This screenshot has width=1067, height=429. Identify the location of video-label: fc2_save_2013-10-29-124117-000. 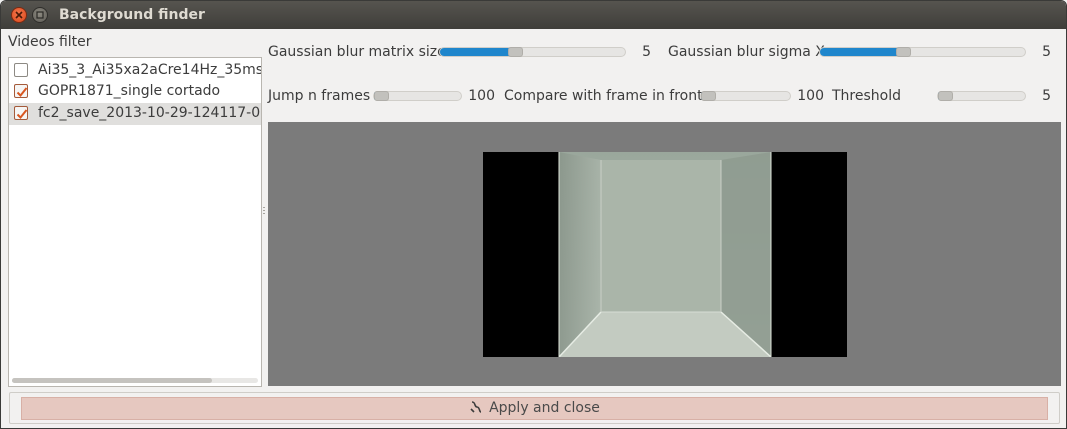
(150, 113).